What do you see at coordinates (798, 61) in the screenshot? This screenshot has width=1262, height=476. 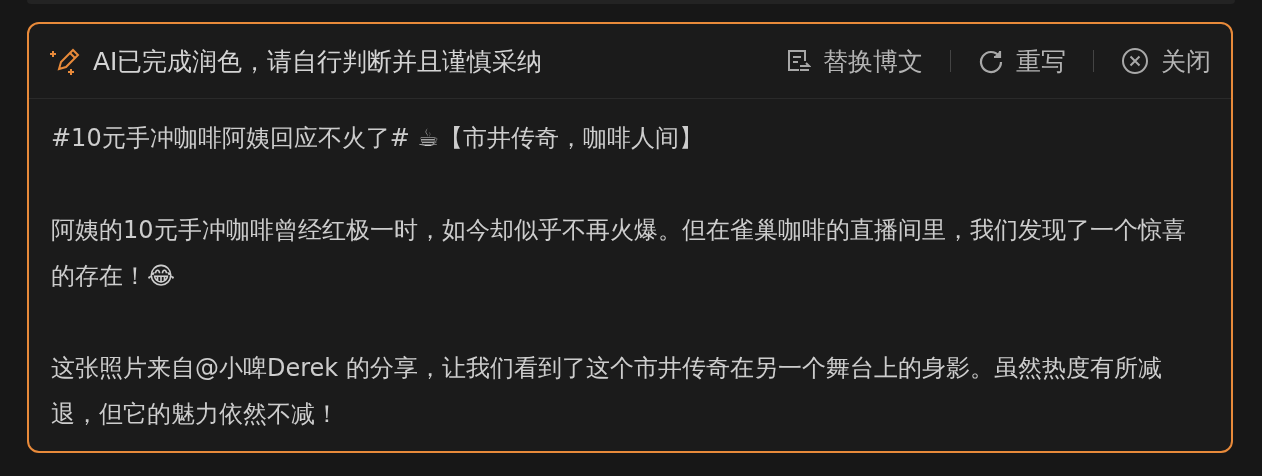 I see `document-swap-icon` at bounding box center [798, 61].